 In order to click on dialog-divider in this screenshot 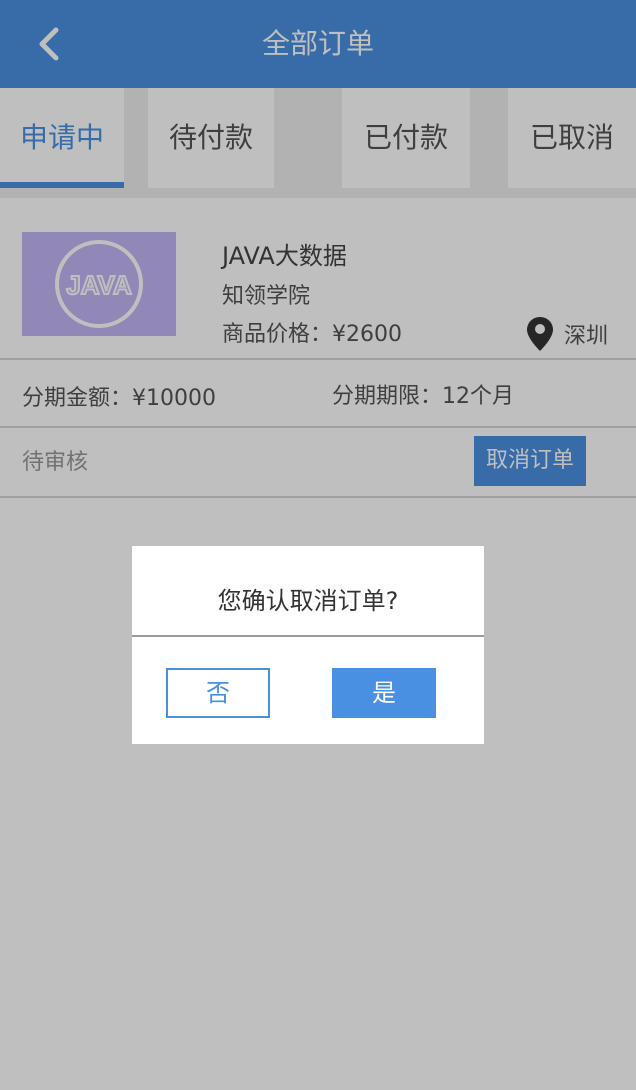, I will do `click(308, 636)`.